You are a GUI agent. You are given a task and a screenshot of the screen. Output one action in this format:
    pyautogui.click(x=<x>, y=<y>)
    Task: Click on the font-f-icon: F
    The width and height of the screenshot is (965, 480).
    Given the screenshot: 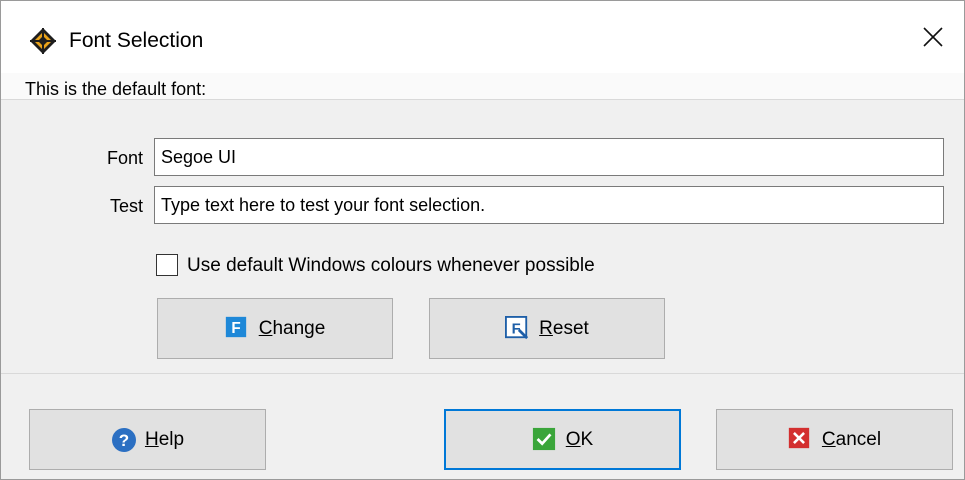 What is the action you would take?
    pyautogui.click(x=238, y=329)
    